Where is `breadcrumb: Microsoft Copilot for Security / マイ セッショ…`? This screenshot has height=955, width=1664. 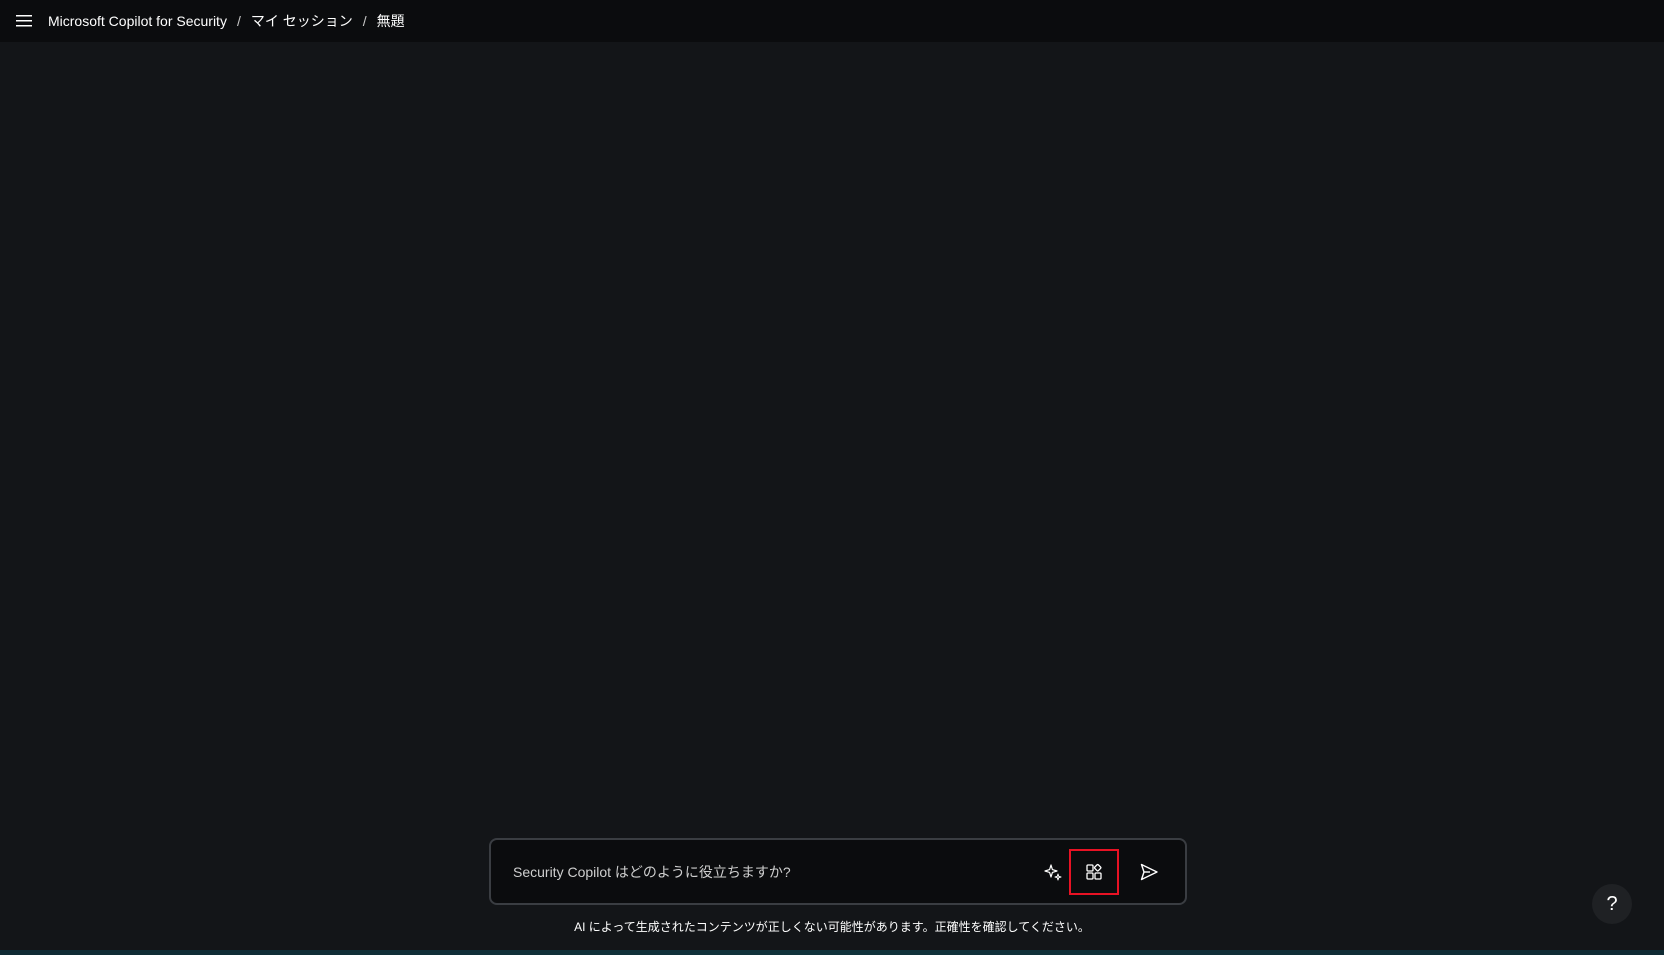
breadcrumb: Microsoft Copilot for Security / マイ セッショ… is located at coordinates (226, 21).